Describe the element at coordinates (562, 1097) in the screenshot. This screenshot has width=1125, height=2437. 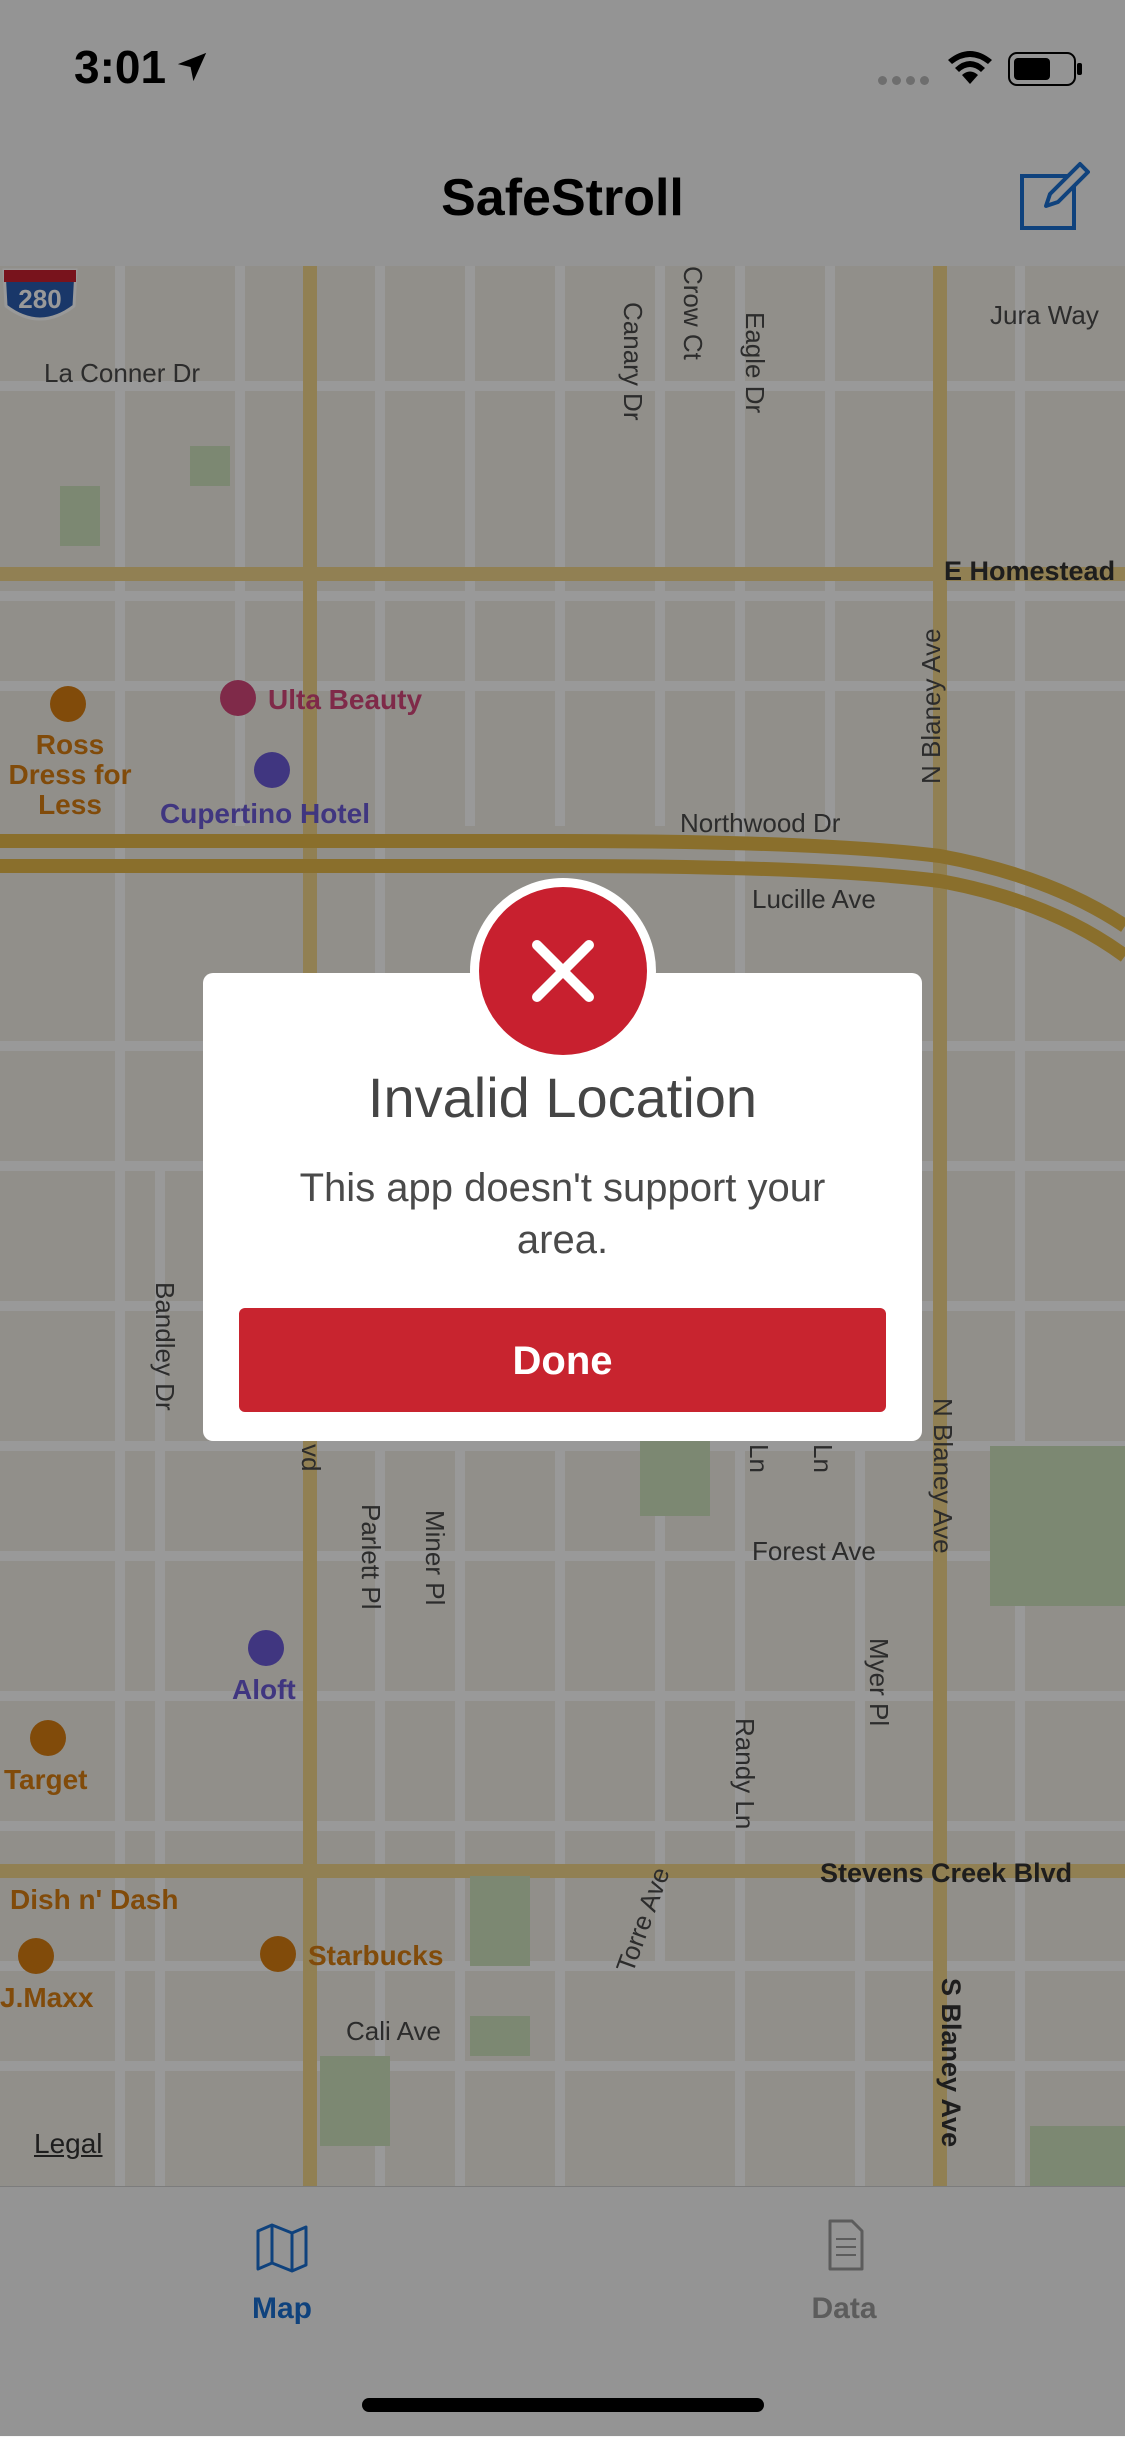
I see `alert-title: Invalid Location` at that location.